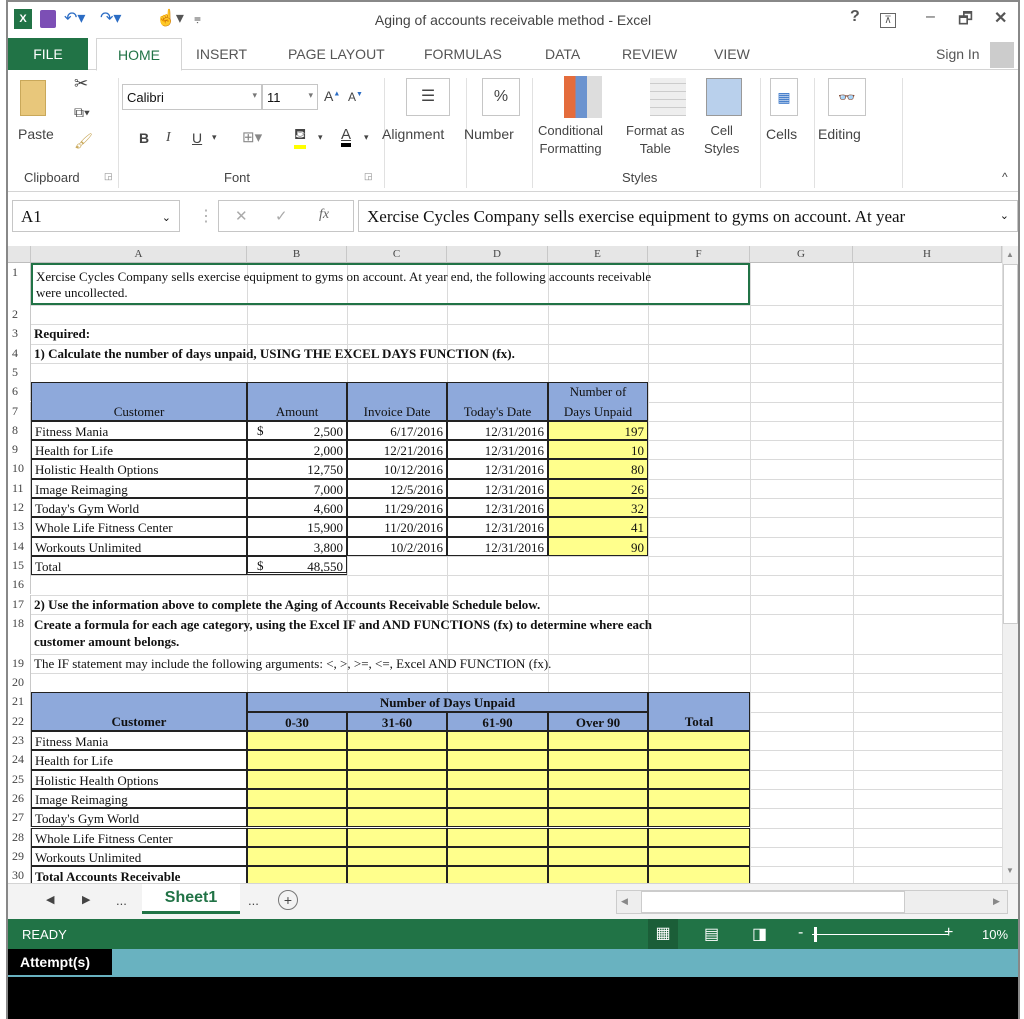  I want to click on zoom-slider-thumb, so click(815, 934).